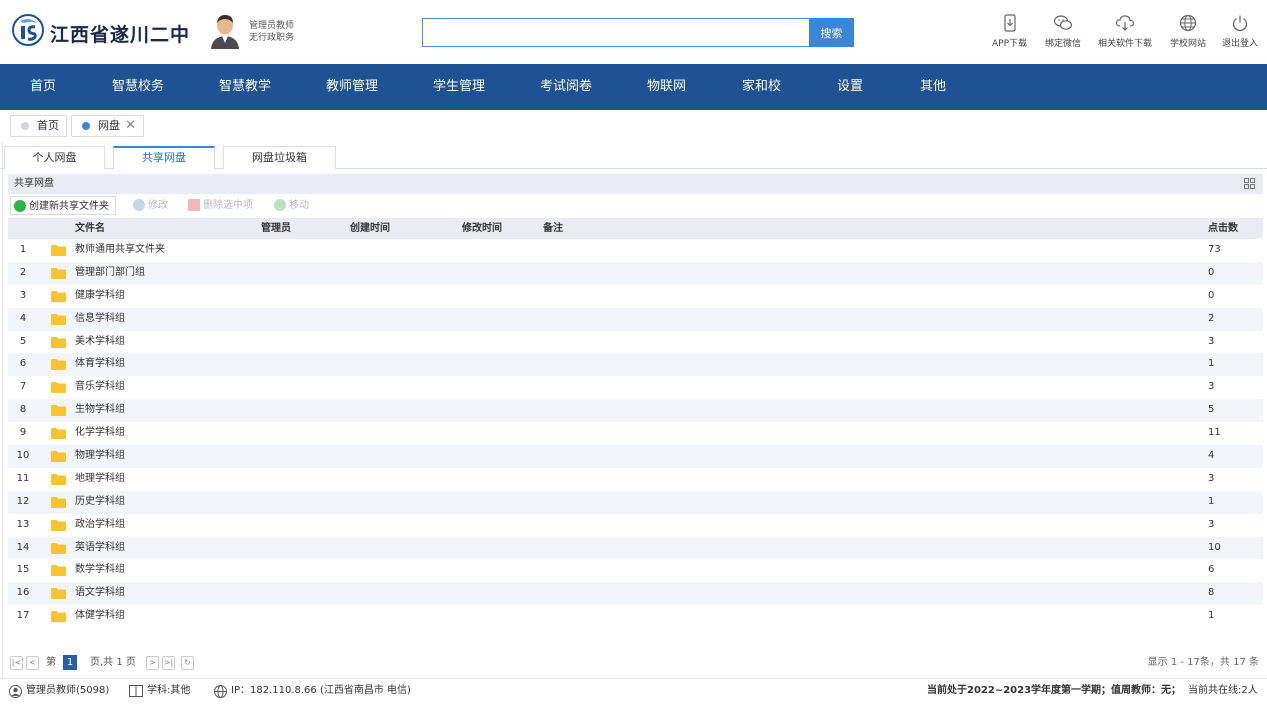  I want to click on click-count: 1, so click(1211, 364).